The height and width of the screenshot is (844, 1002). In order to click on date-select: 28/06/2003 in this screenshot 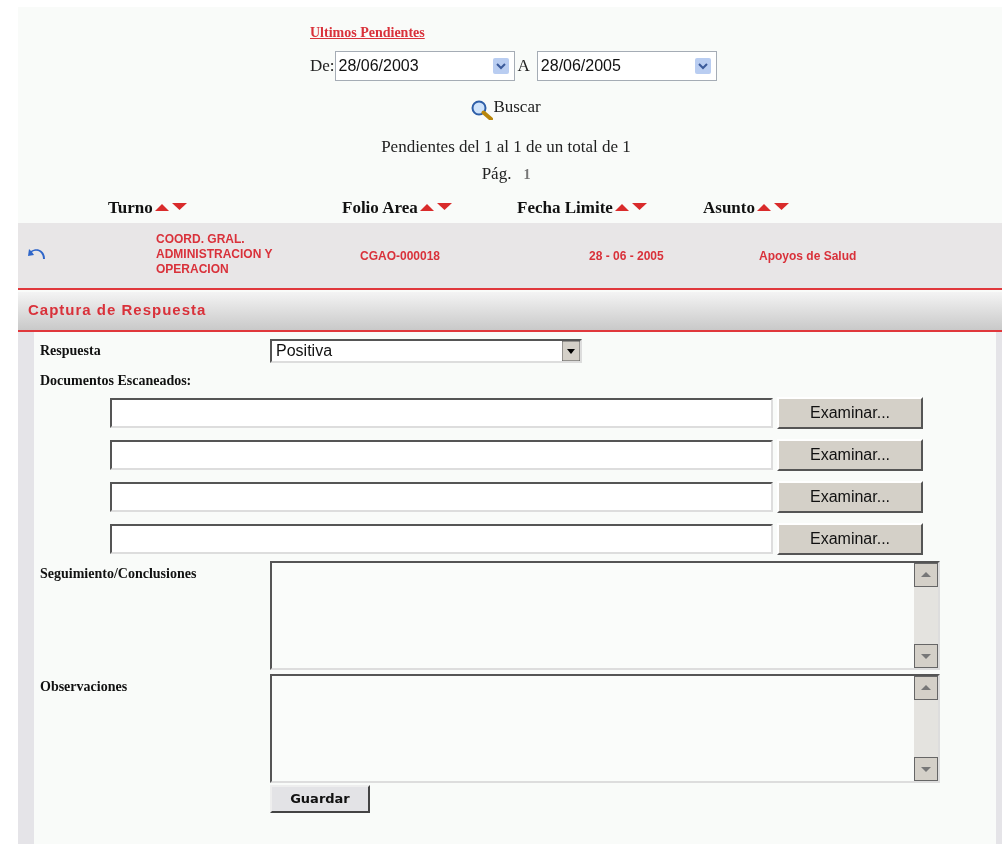, I will do `click(424, 66)`.